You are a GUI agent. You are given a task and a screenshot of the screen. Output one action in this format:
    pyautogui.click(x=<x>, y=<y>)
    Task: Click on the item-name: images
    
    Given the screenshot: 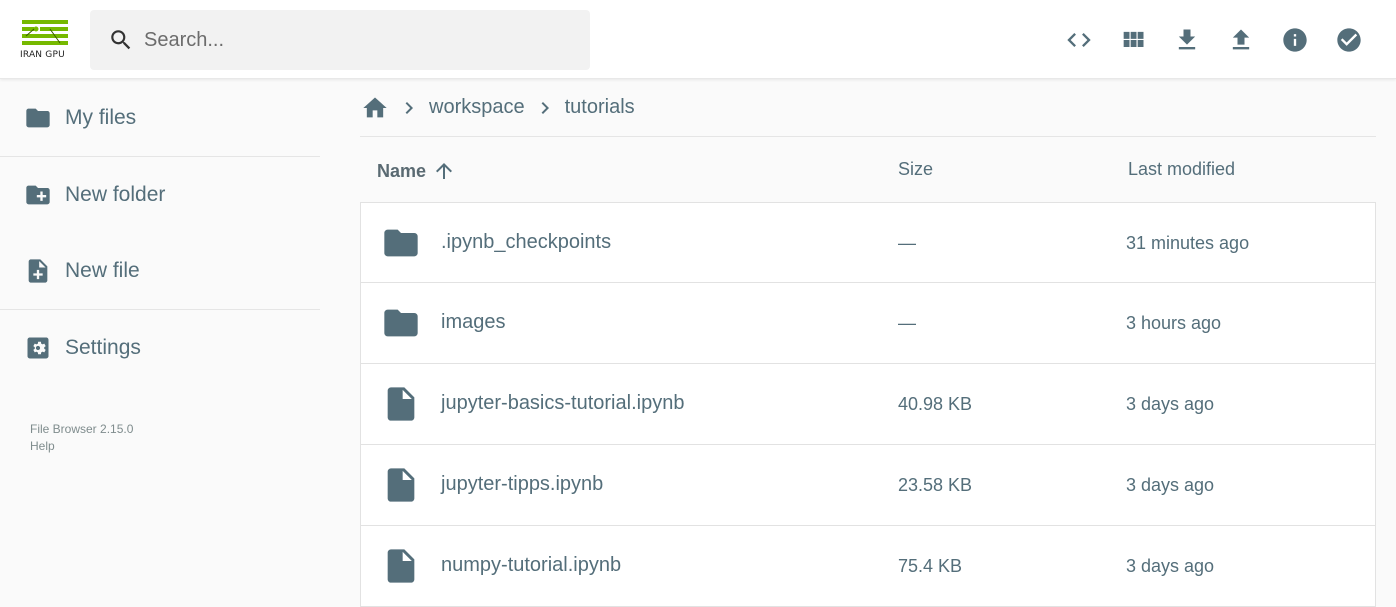 What is the action you would take?
    pyautogui.click(x=473, y=322)
    